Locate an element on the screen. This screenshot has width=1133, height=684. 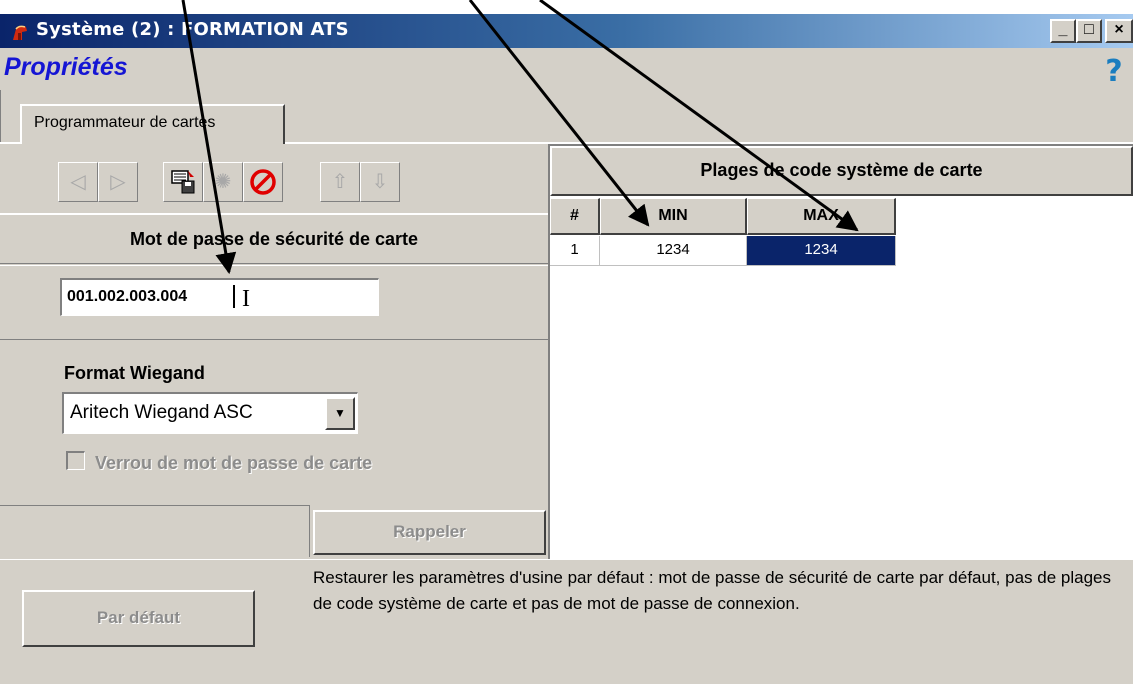
burst-icon: ✺ is located at coordinates (223, 182).